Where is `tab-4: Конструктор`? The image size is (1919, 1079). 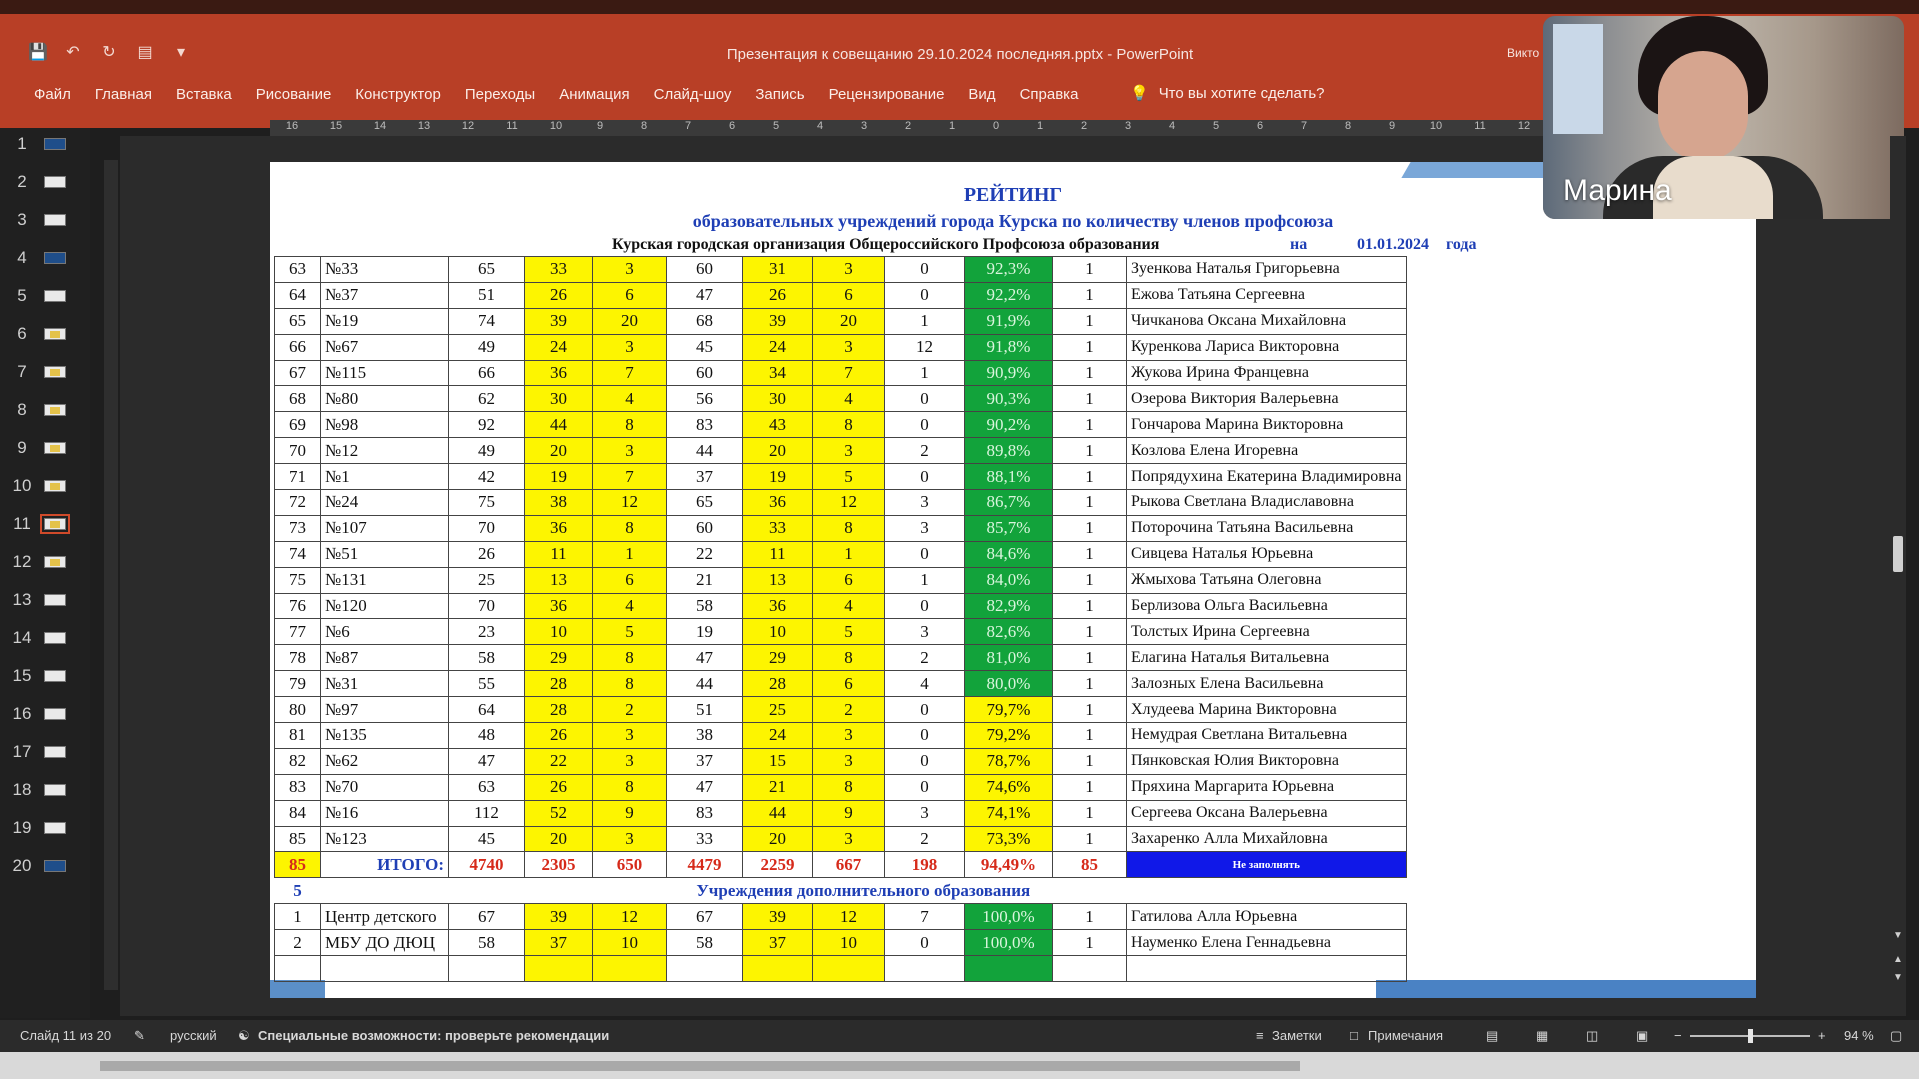
tab-4: Конструктор is located at coordinates (398, 95).